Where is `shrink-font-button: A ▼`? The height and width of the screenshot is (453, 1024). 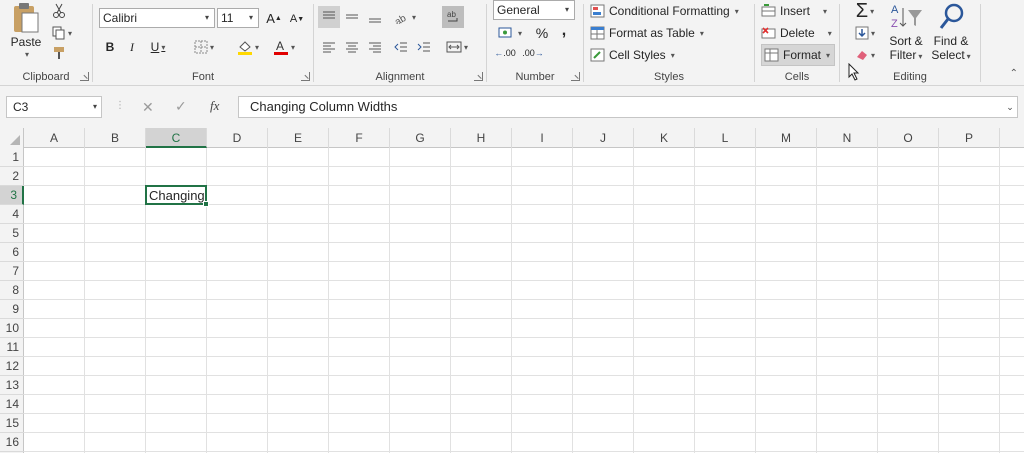
shrink-font-button: A ▼ is located at coordinates (297, 19).